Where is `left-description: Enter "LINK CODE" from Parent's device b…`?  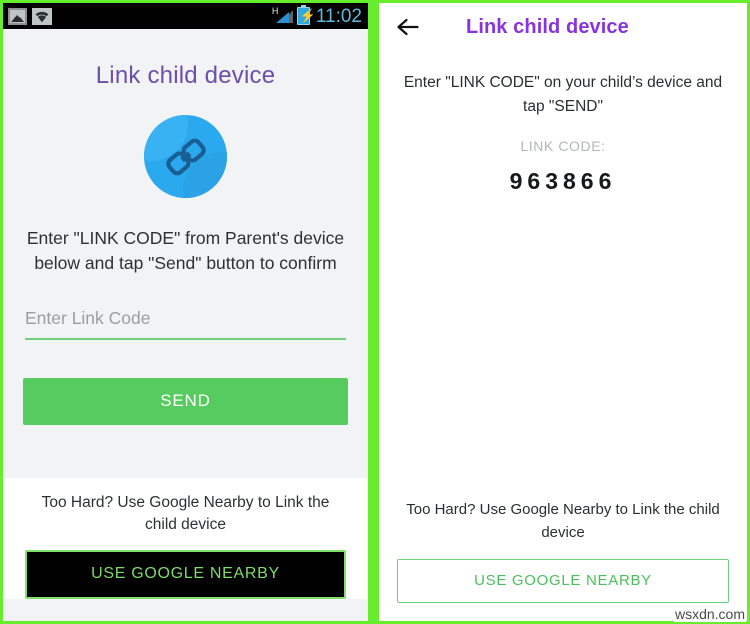 left-description: Enter "LINK CODE" from Parent's device b… is located at coordinates (185, 250).